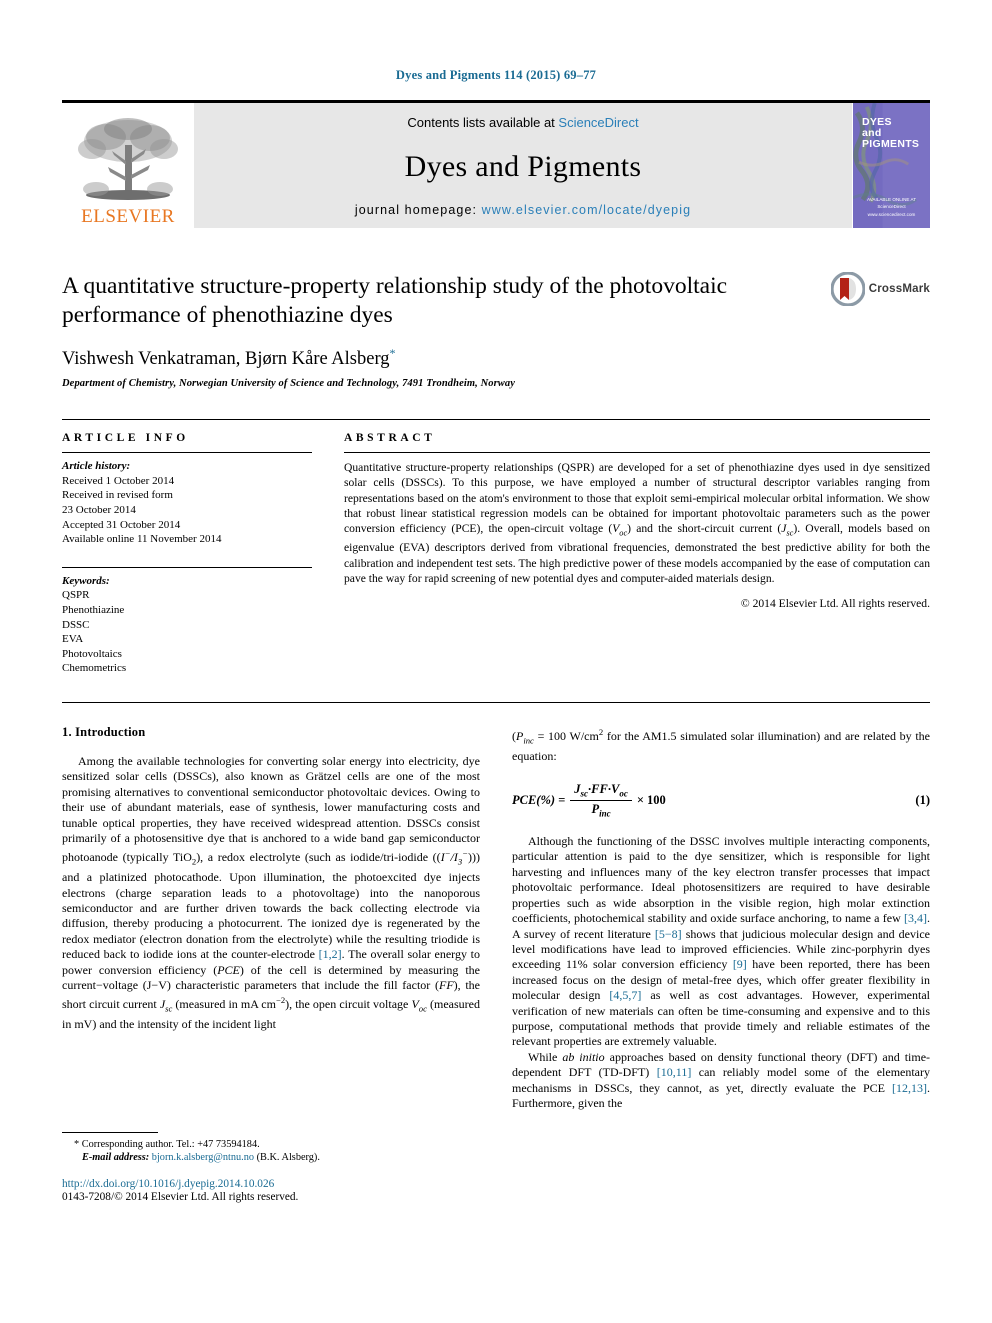  What do you see at coordinates (651, 799) in the screenshot?
I see `equation-multiplier: × 100` at bounding box center [651, 799].